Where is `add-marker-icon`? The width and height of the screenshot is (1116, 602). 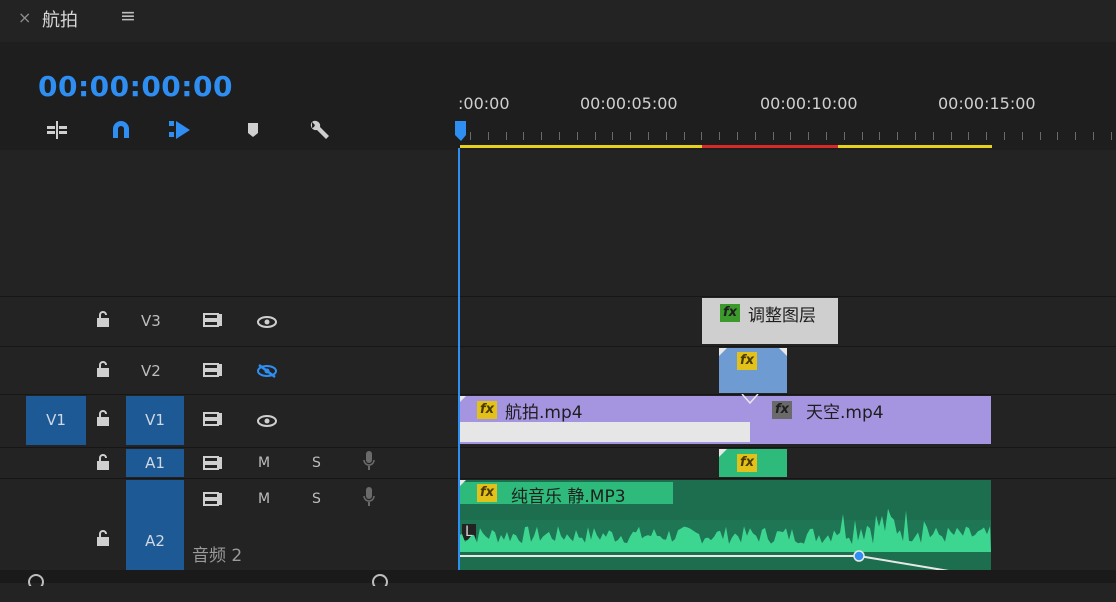 add-marker-icon is located at coordinates (253, 130).